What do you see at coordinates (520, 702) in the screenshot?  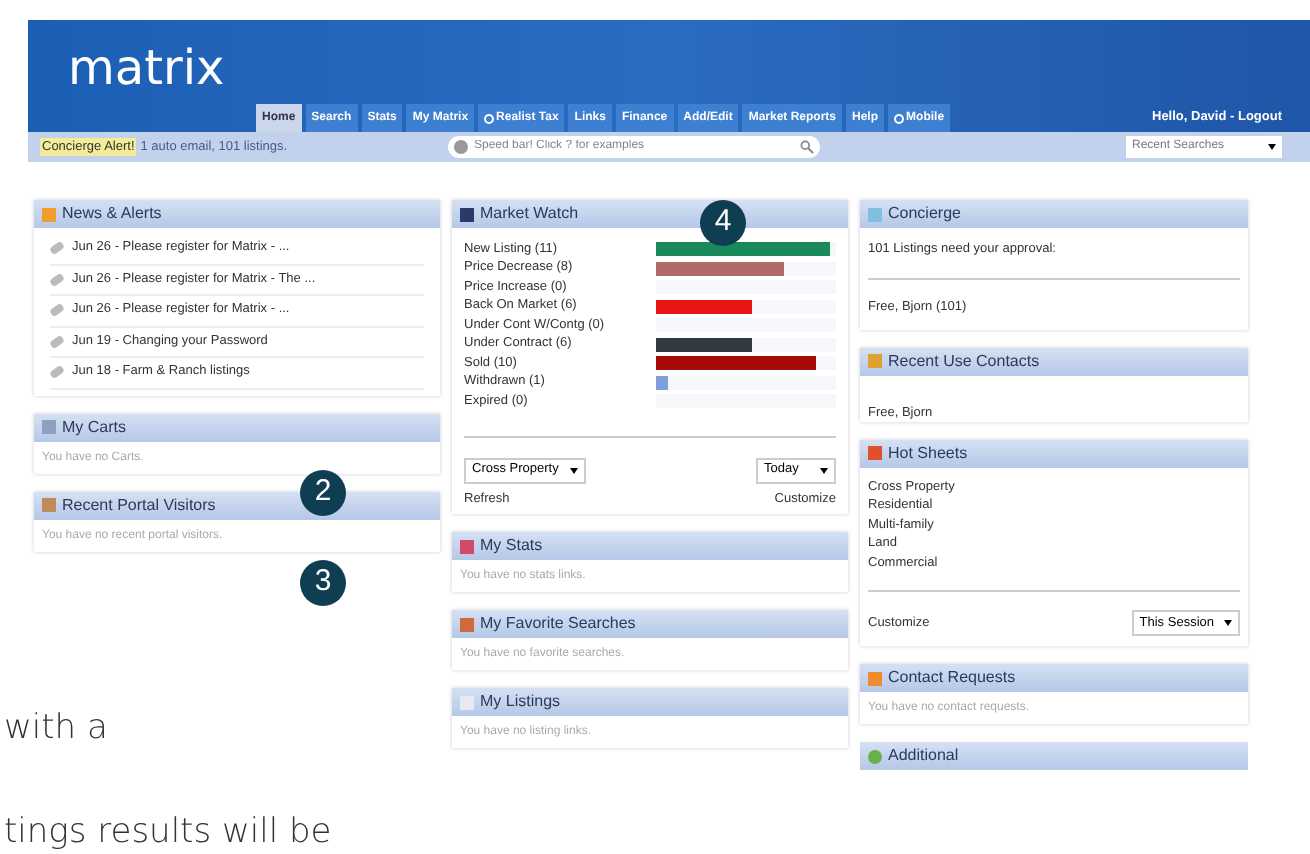 I see `panel-title: My Listings` at bounding box center [520, 702].